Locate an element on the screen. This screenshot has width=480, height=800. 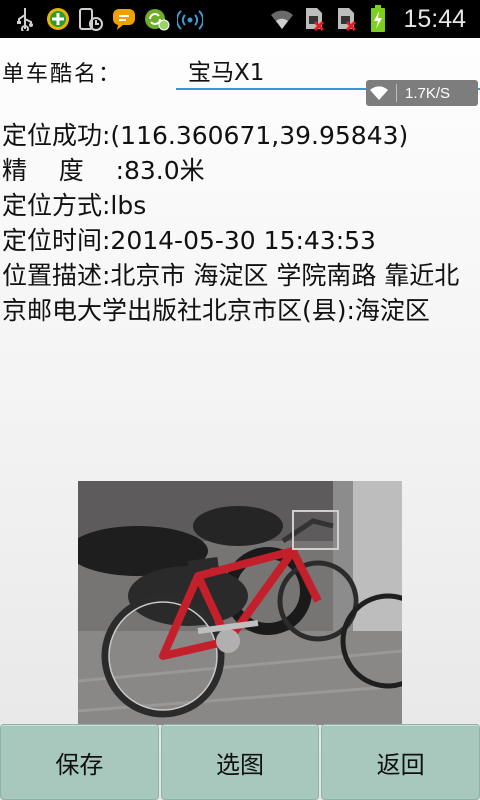
usb-icon is located at coordinates (25, 19).